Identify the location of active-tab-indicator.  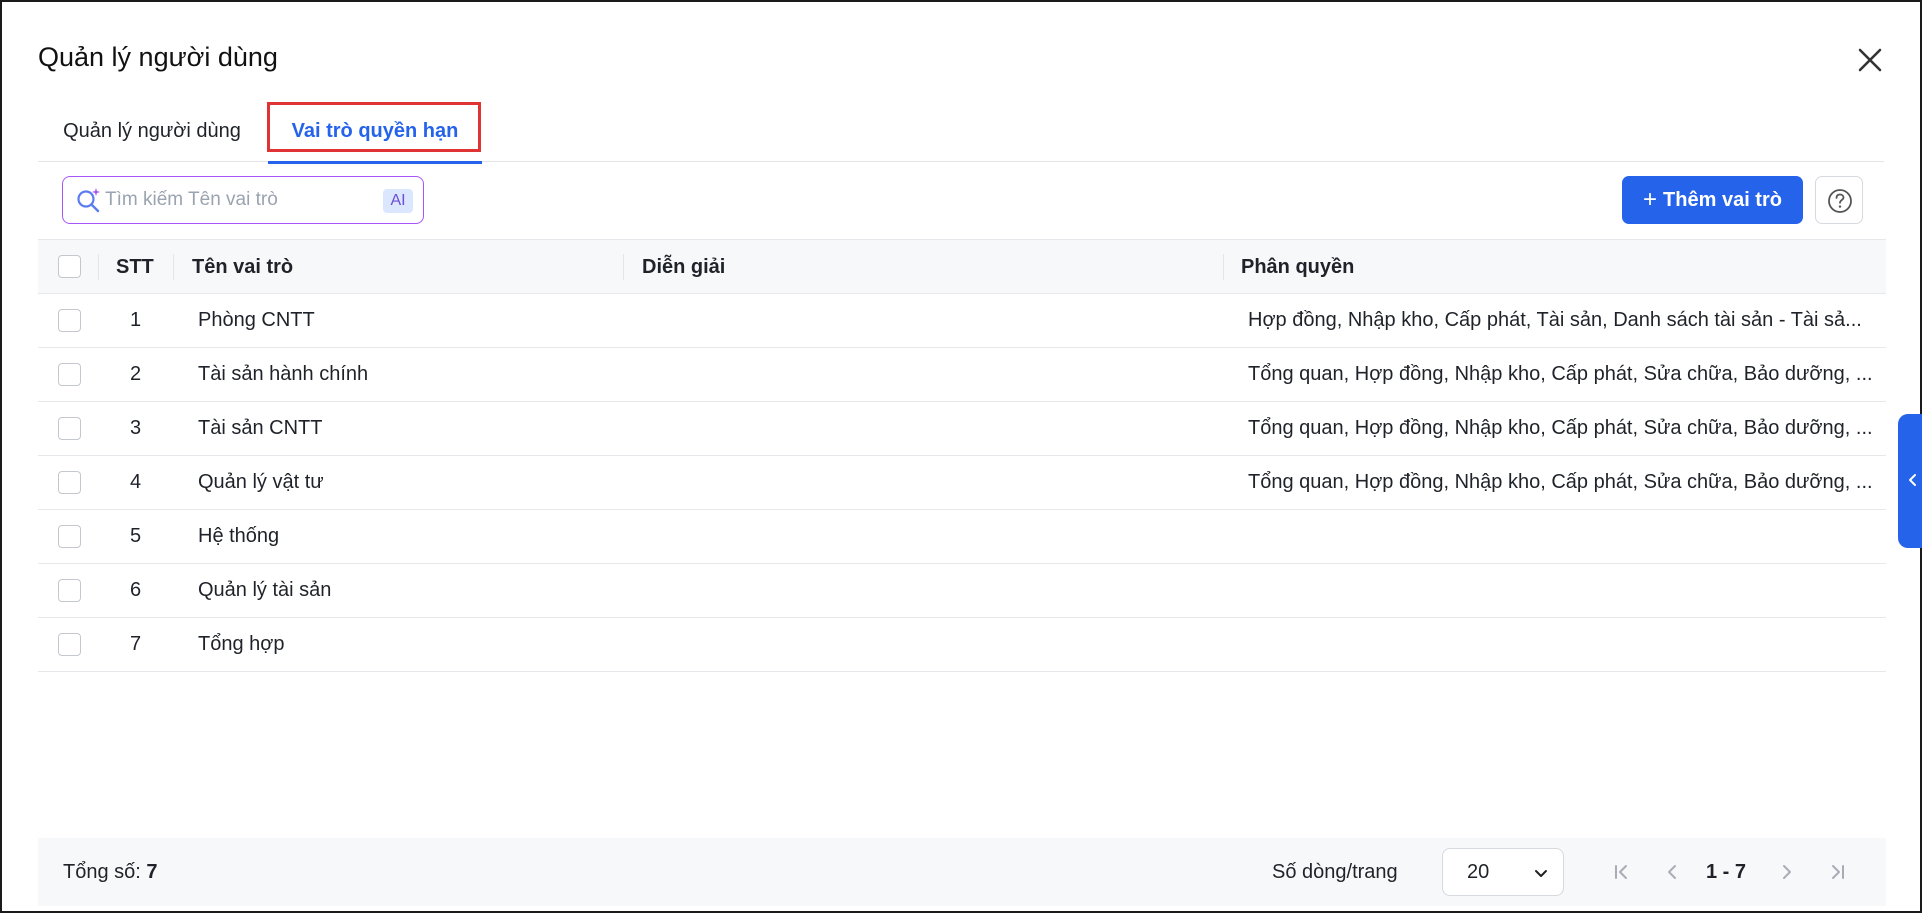
(375, 162).